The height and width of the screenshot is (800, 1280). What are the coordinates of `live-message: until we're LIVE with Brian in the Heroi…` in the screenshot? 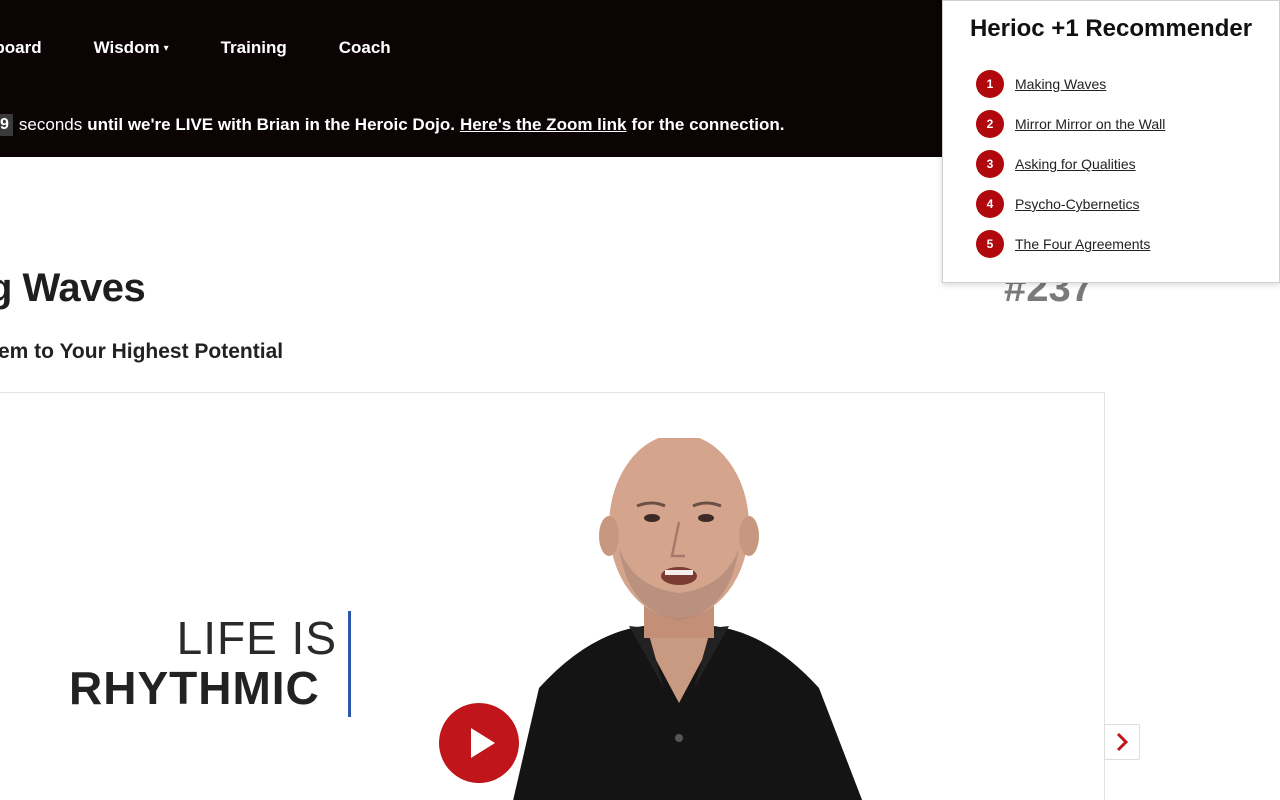 It's located at (271, 124).